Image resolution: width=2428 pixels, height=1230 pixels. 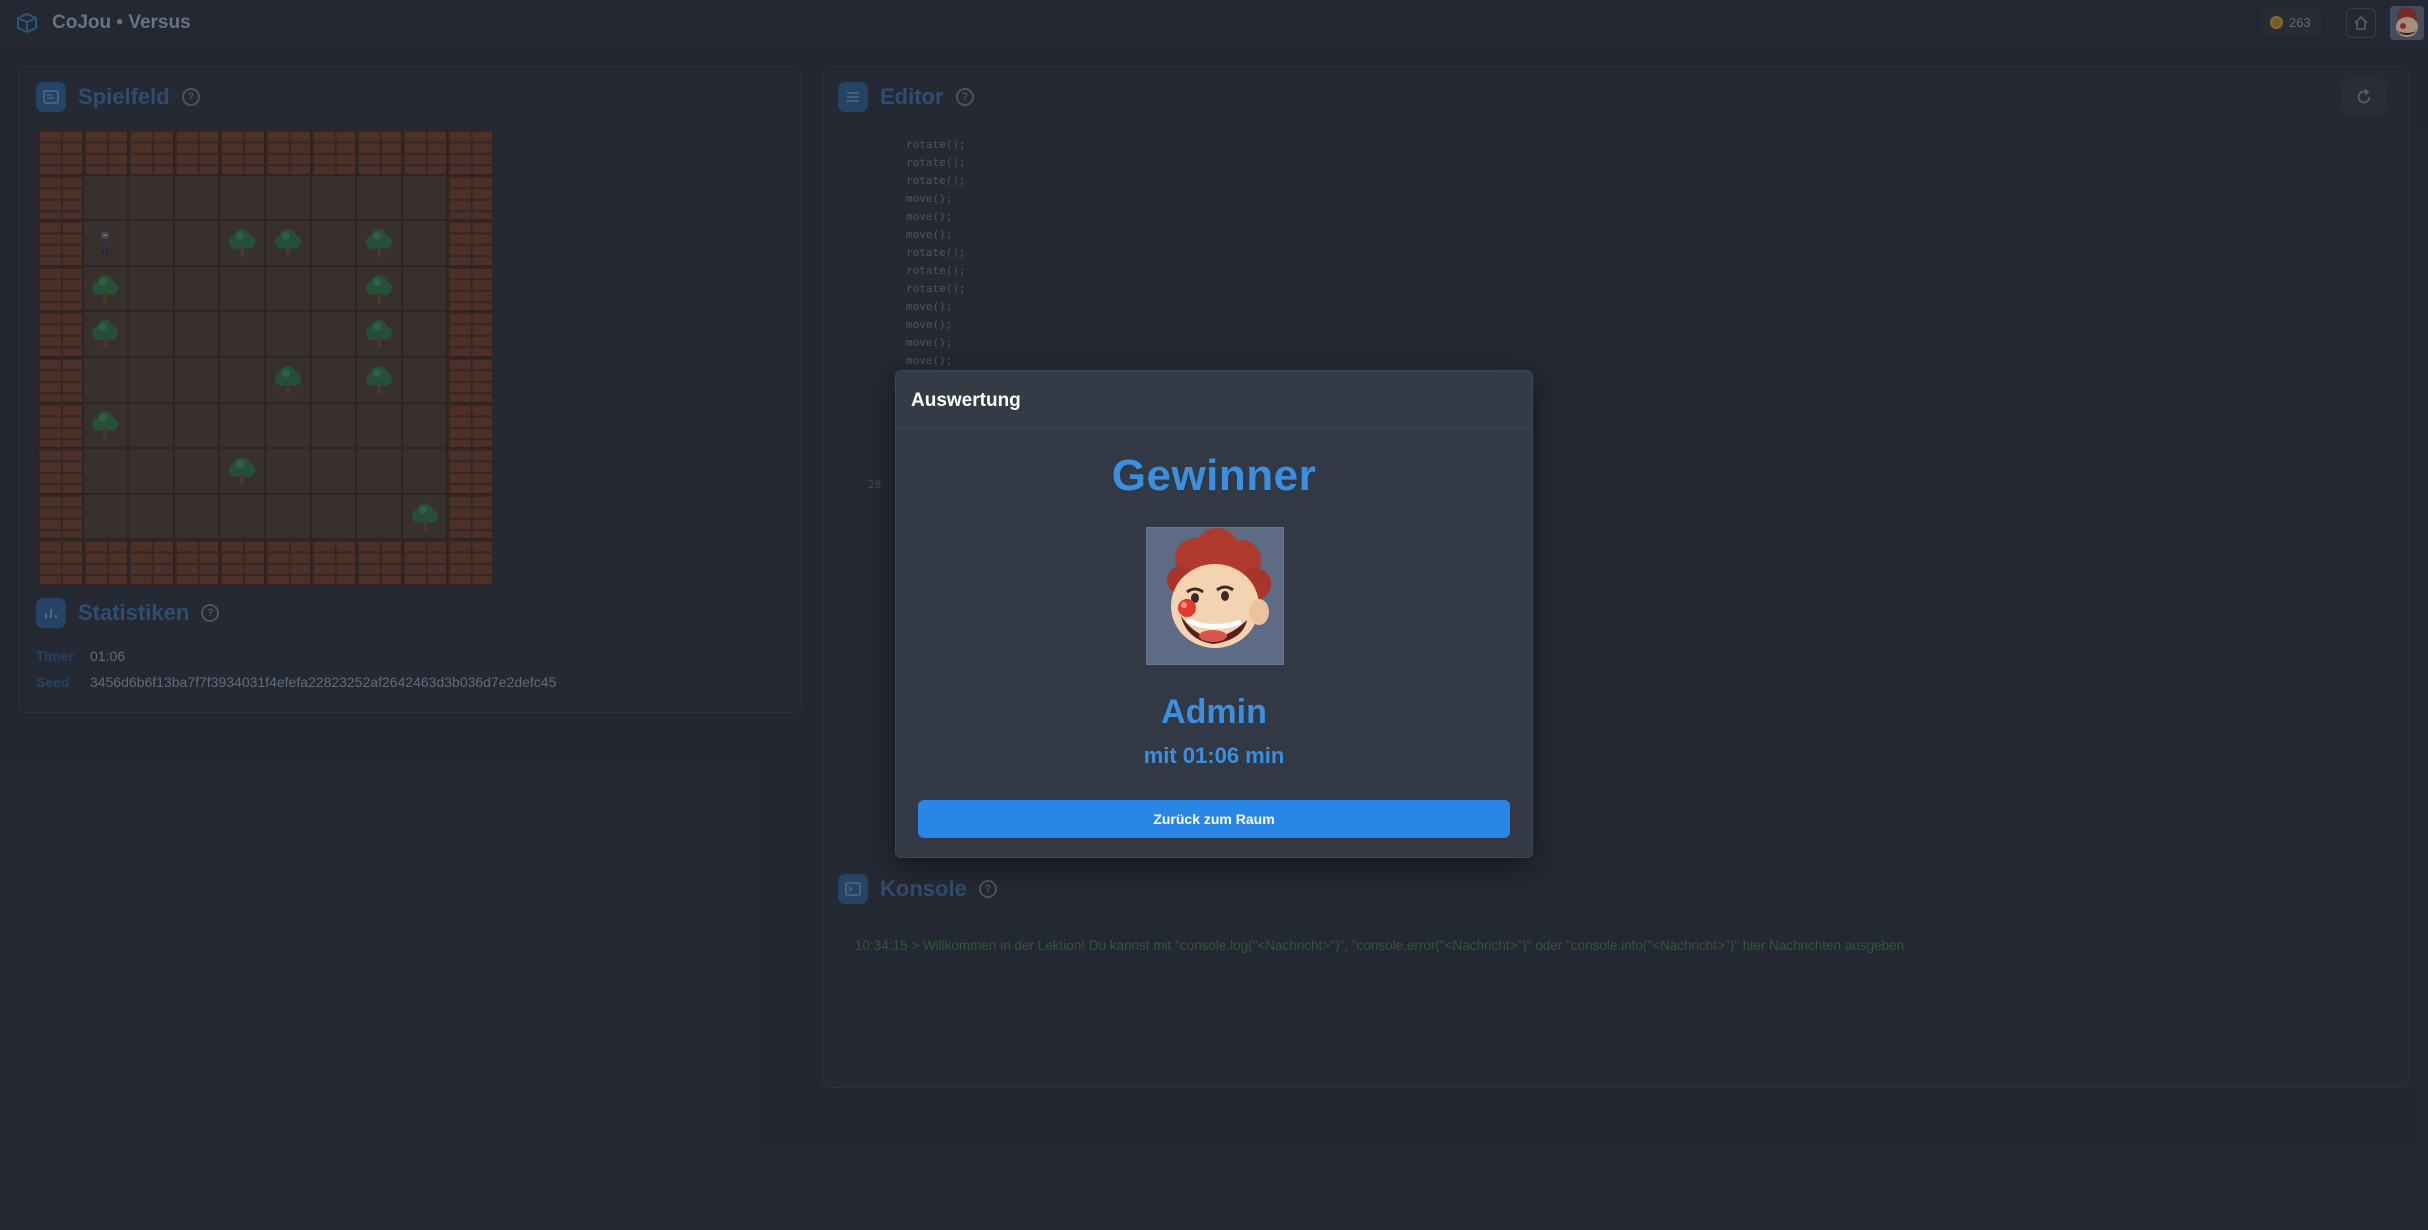 I want to click on dialog-title: Auswertung, so click(x=966, y=400).